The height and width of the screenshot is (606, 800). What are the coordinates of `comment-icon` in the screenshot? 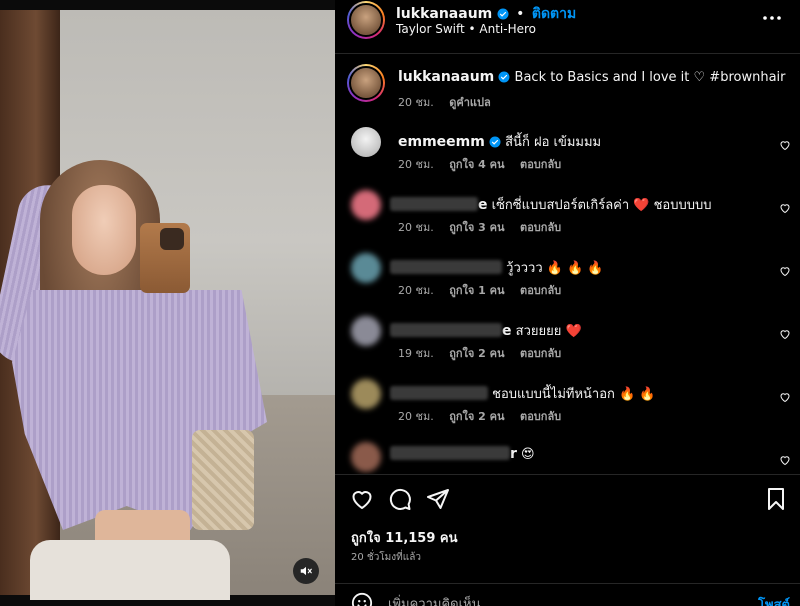 It's located at (400, 499).